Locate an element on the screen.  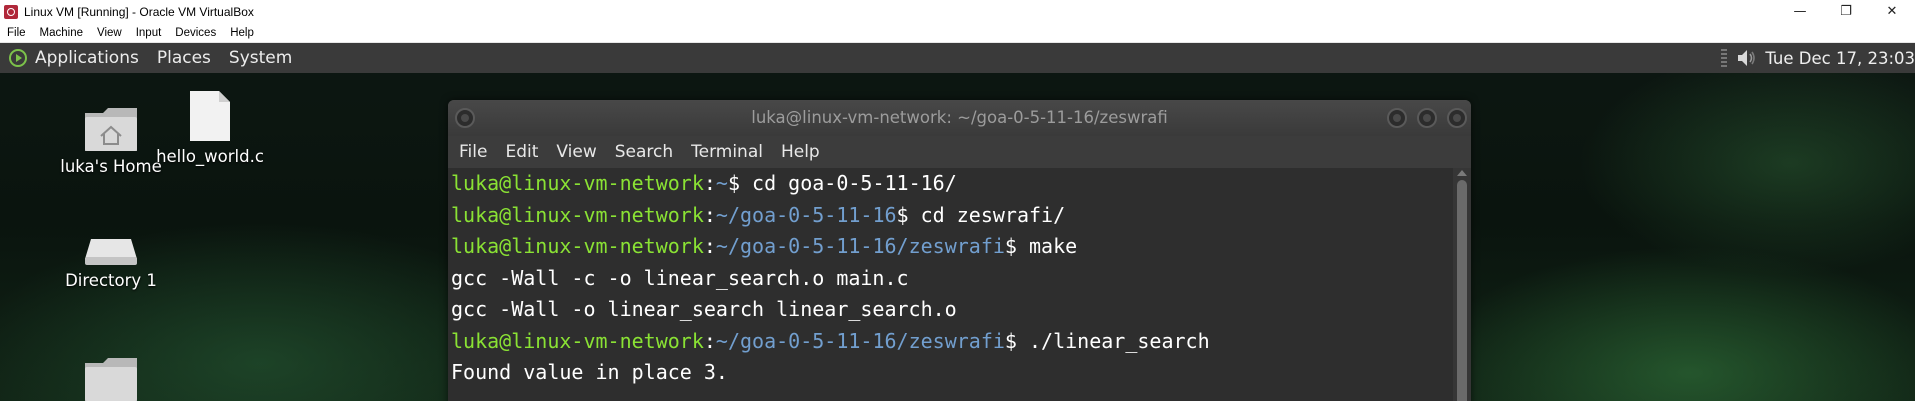
command-text: $ cd goa-0-5-11-16/ is located at coordinates (842, 183).